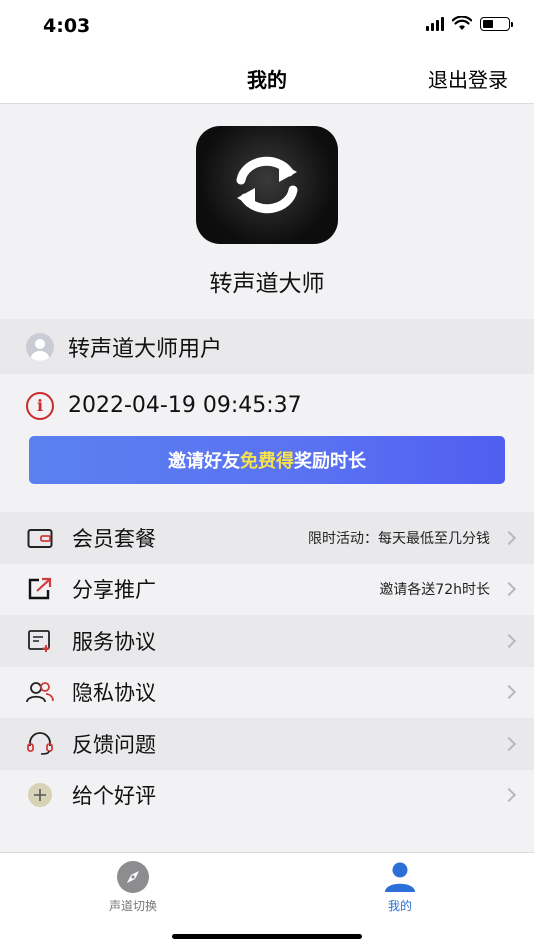 Image resolution: width=534 pixels, height=950 pixels. Describe the element at coordinates (40, 692) in the screenshot. I see `users-icon` at that location.